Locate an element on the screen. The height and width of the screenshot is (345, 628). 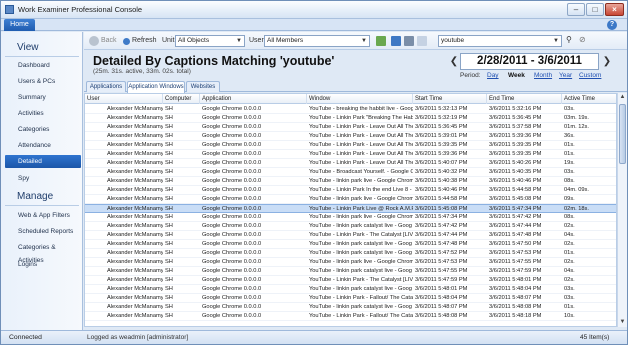
cell-start-time: 3/6/2011 5:48:01 PM is located at coordinates (441, 289).